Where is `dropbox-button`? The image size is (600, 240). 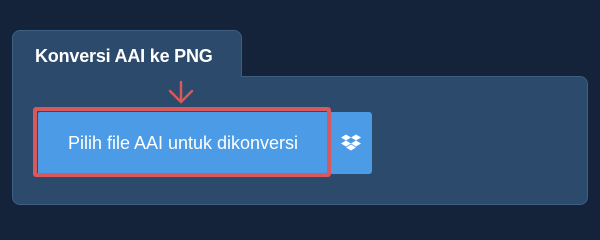 dropbox-button is located at coordinates (351, 143).